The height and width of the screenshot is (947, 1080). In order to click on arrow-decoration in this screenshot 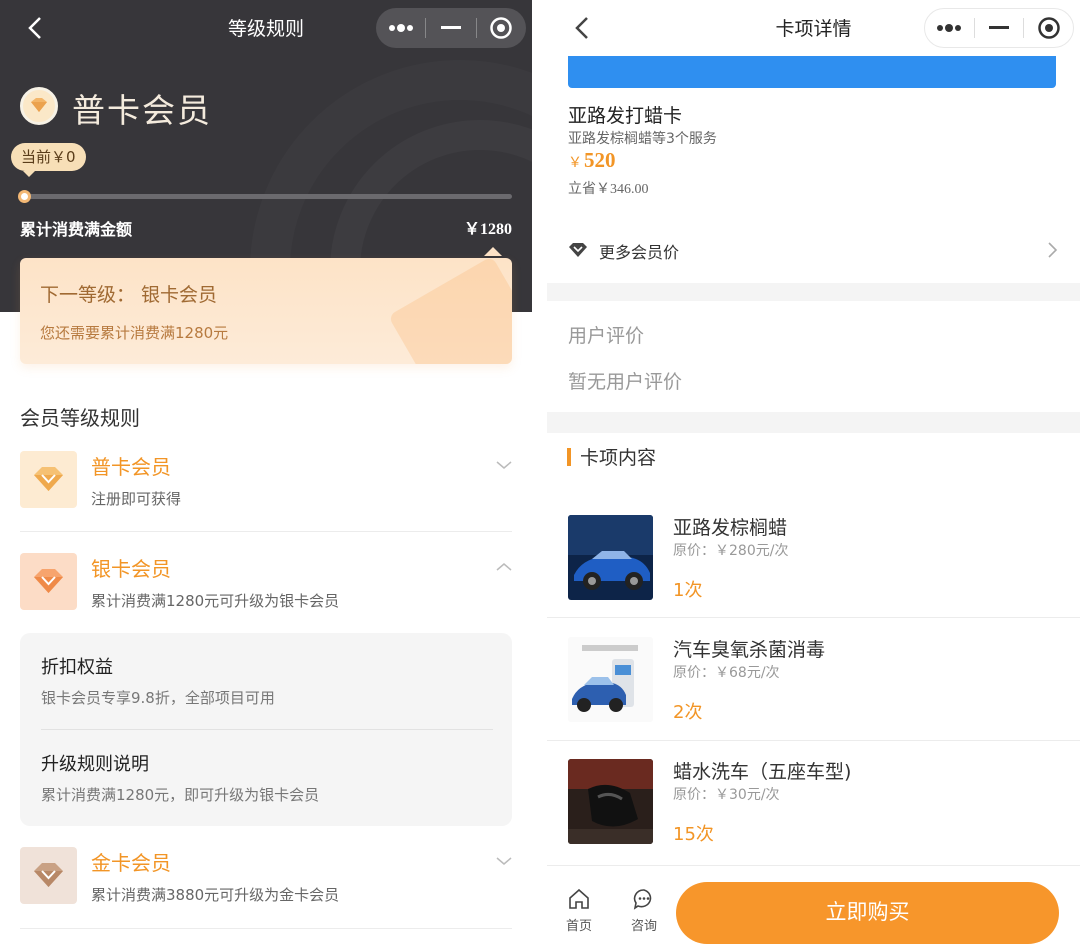, I will do `click(450, 311)`.